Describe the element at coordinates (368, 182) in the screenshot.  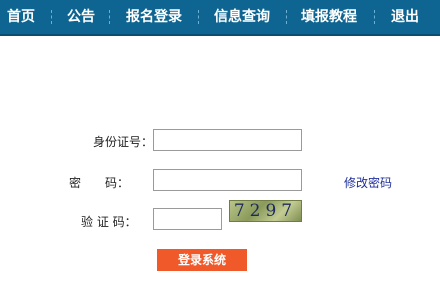
I see `change-password-link: 修改密码` at that location.